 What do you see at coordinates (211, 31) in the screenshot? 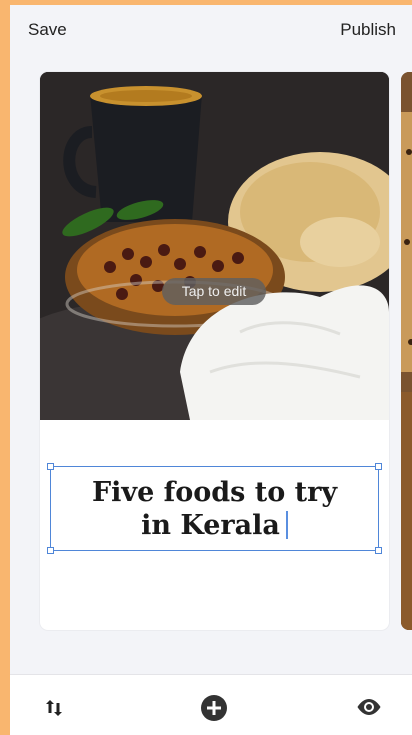
I see `top-bar: Save Publish` at bounding box center [211, 31].